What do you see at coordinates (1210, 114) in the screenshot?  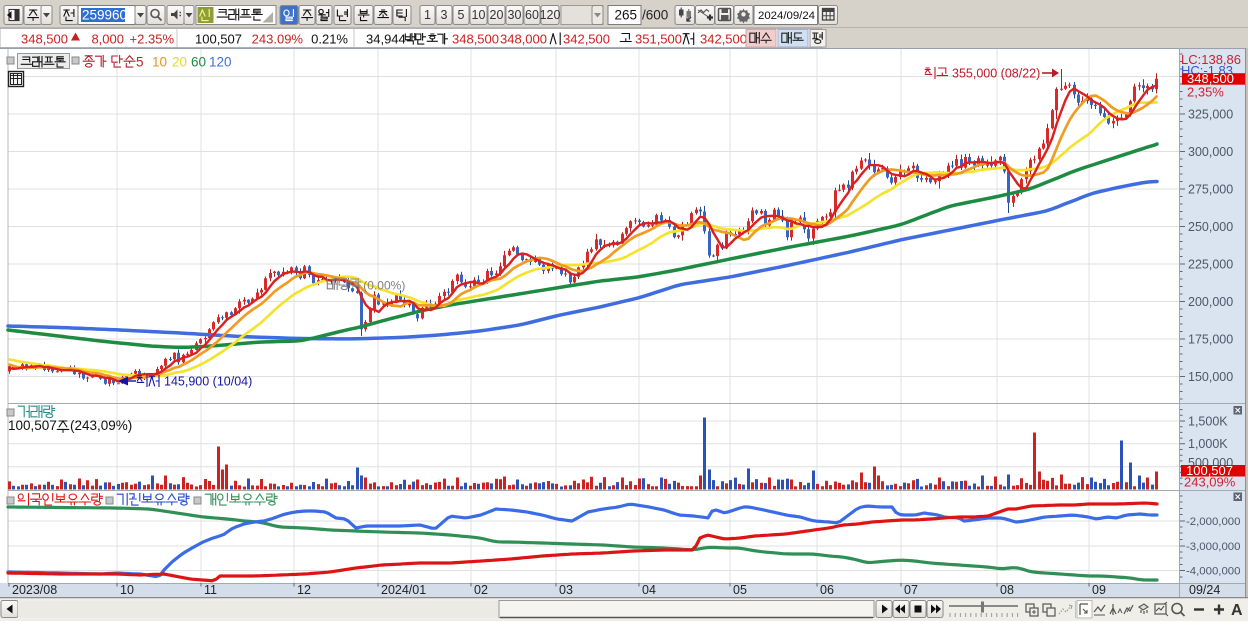 I see `svg-text: 325,000` at bounding box center [1210, 114].